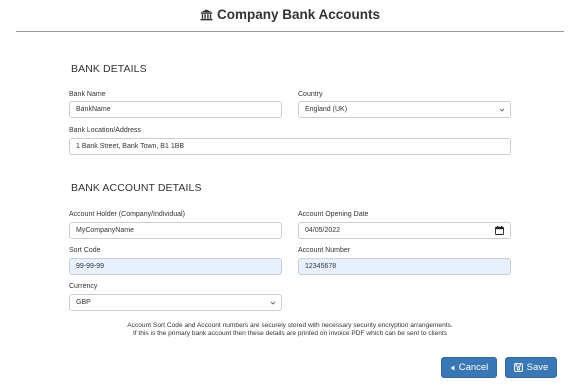  Describe the element at coordinates (175, 109) in the screenshot. I see `bank-name-input: BankName` at that location.